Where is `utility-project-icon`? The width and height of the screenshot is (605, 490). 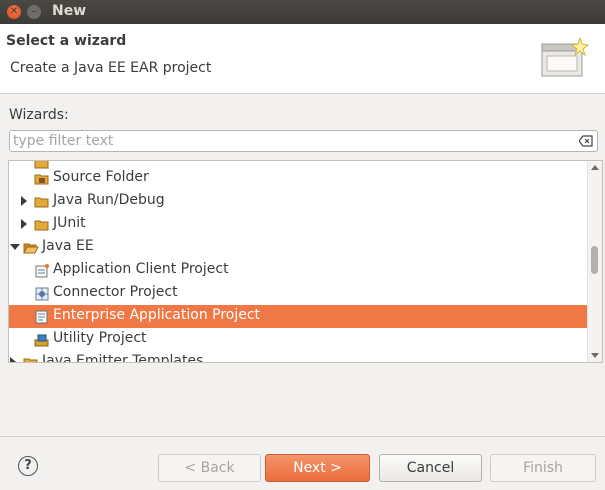
utility-project-icon is located at coordinates (41, 340).